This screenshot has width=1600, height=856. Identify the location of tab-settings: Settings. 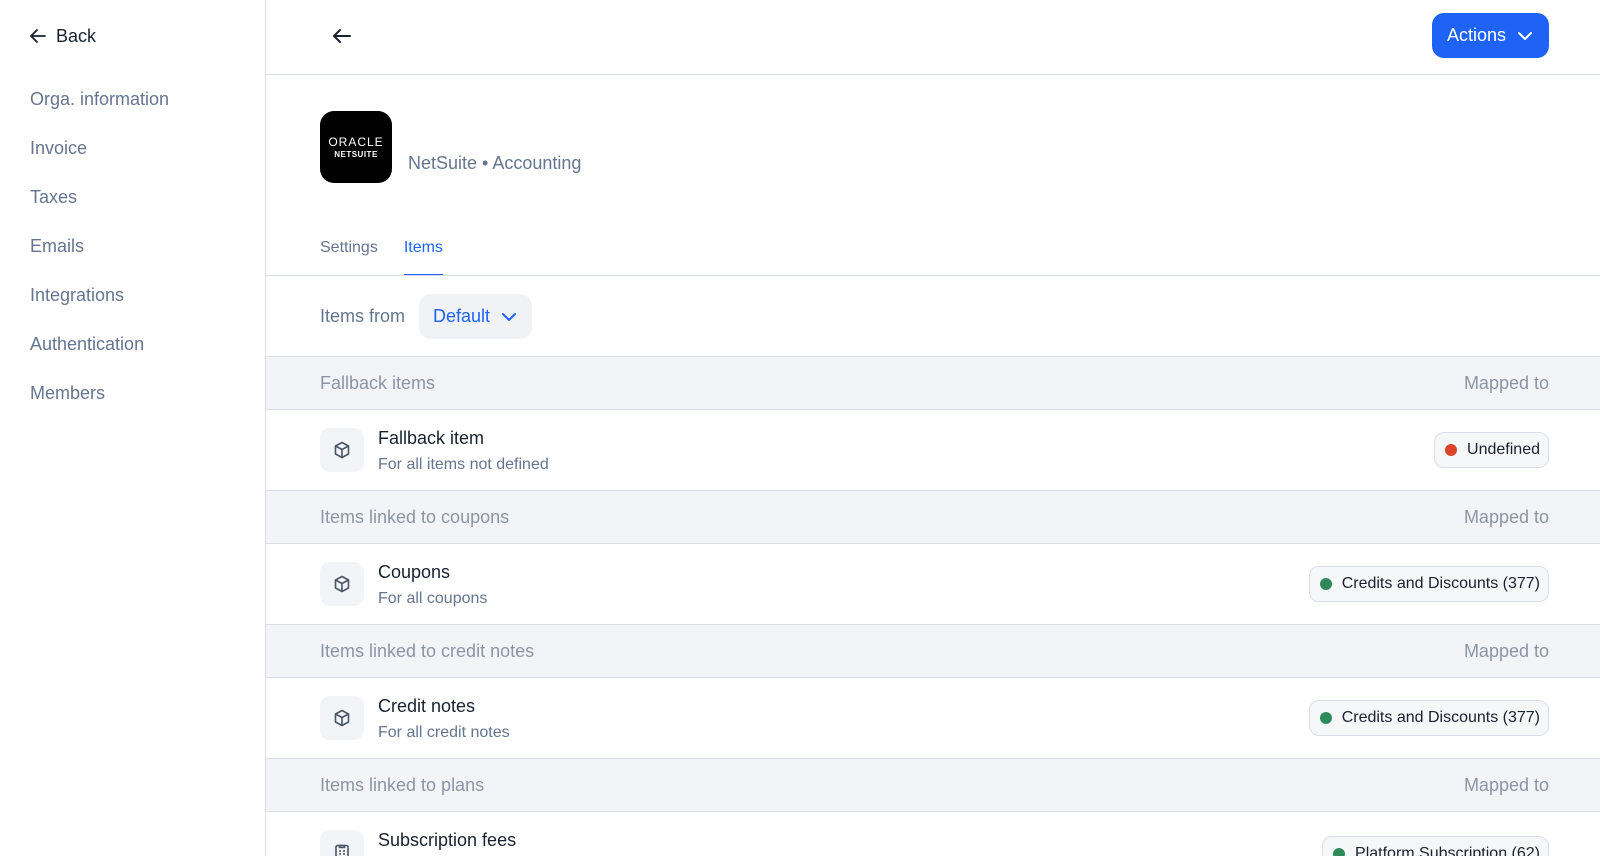
(349, 255).